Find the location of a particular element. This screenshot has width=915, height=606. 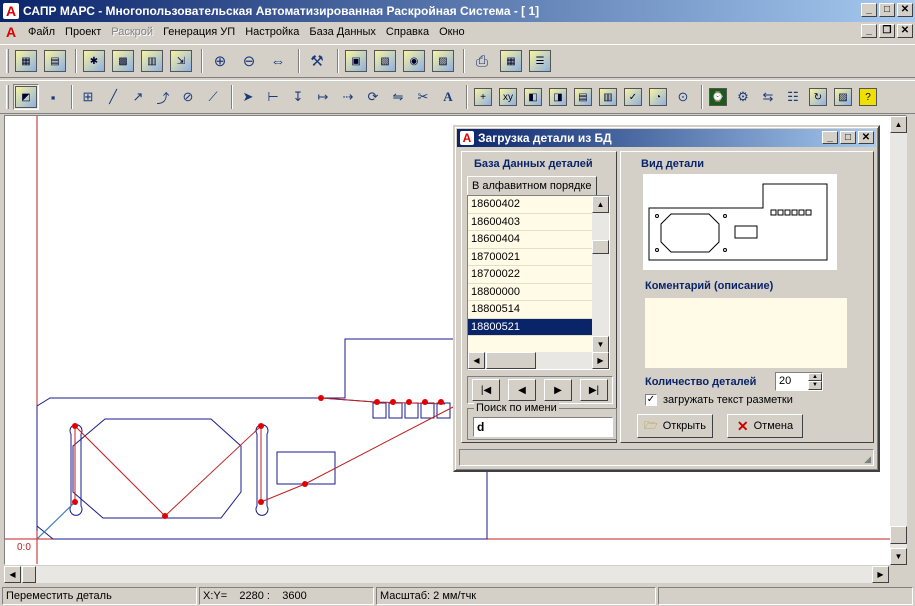

nav-first-button: |◀ is located at coordinates (486, 390).